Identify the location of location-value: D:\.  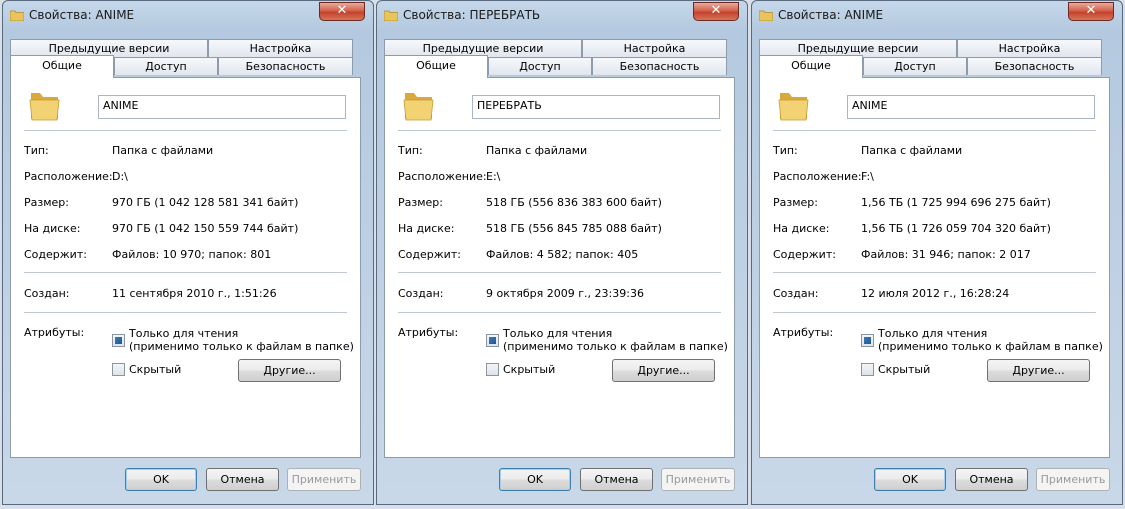
(120, 176).